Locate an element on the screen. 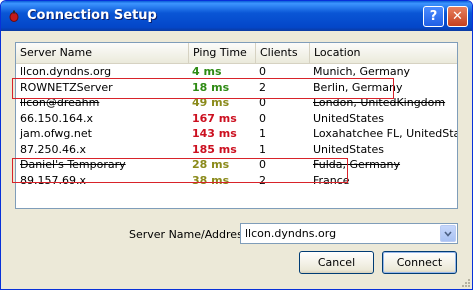 The image size is (473, 290). app-icon is located at coordinates (14, 16).